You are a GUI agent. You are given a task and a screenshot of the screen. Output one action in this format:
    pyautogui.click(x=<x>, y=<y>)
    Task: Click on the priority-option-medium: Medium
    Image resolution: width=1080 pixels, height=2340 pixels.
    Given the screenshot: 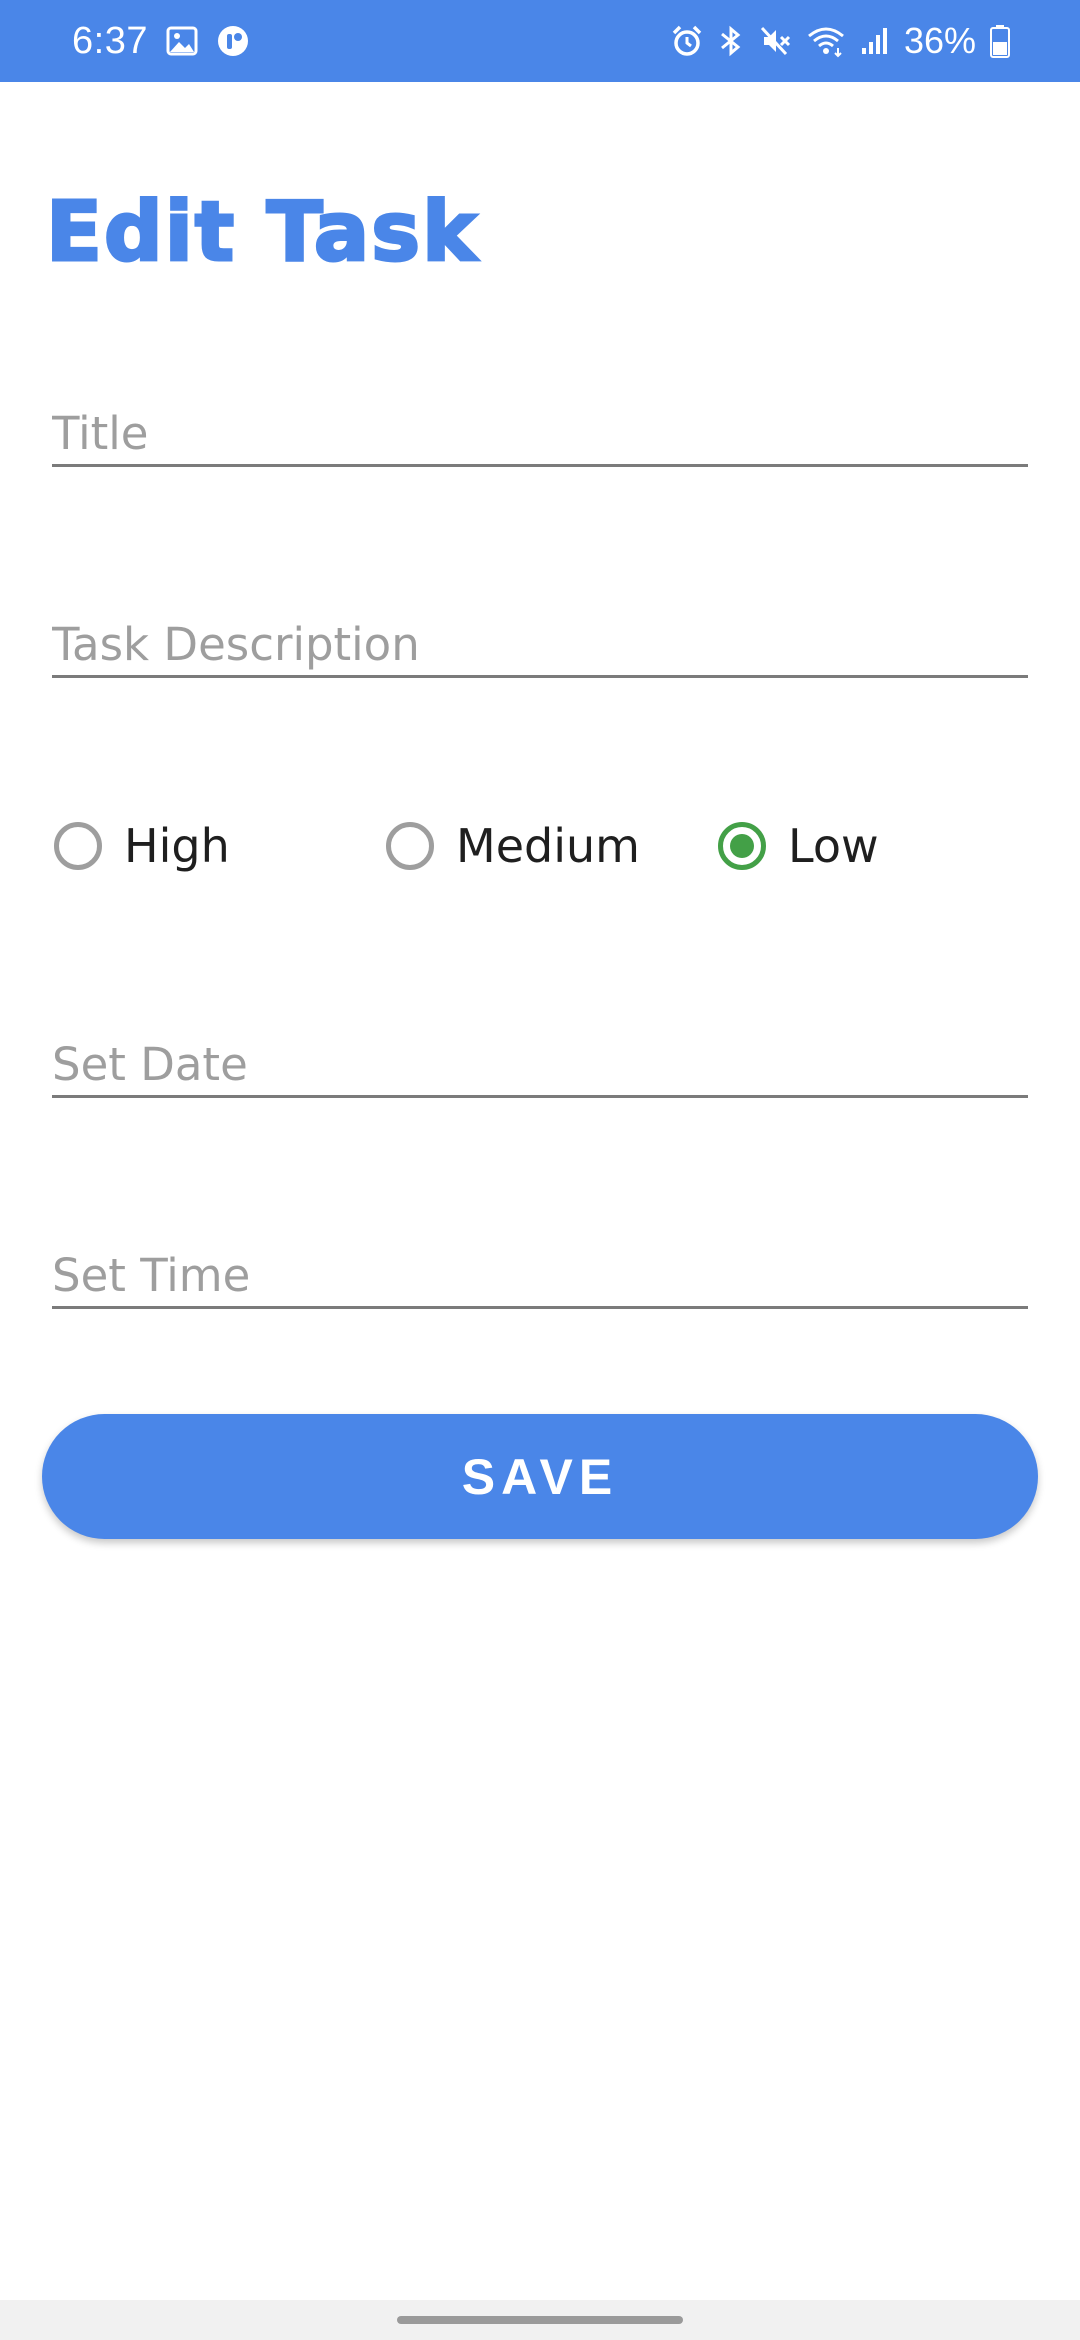 What is the action you would take?
    pyautogui.click(x=513, y=846)
    